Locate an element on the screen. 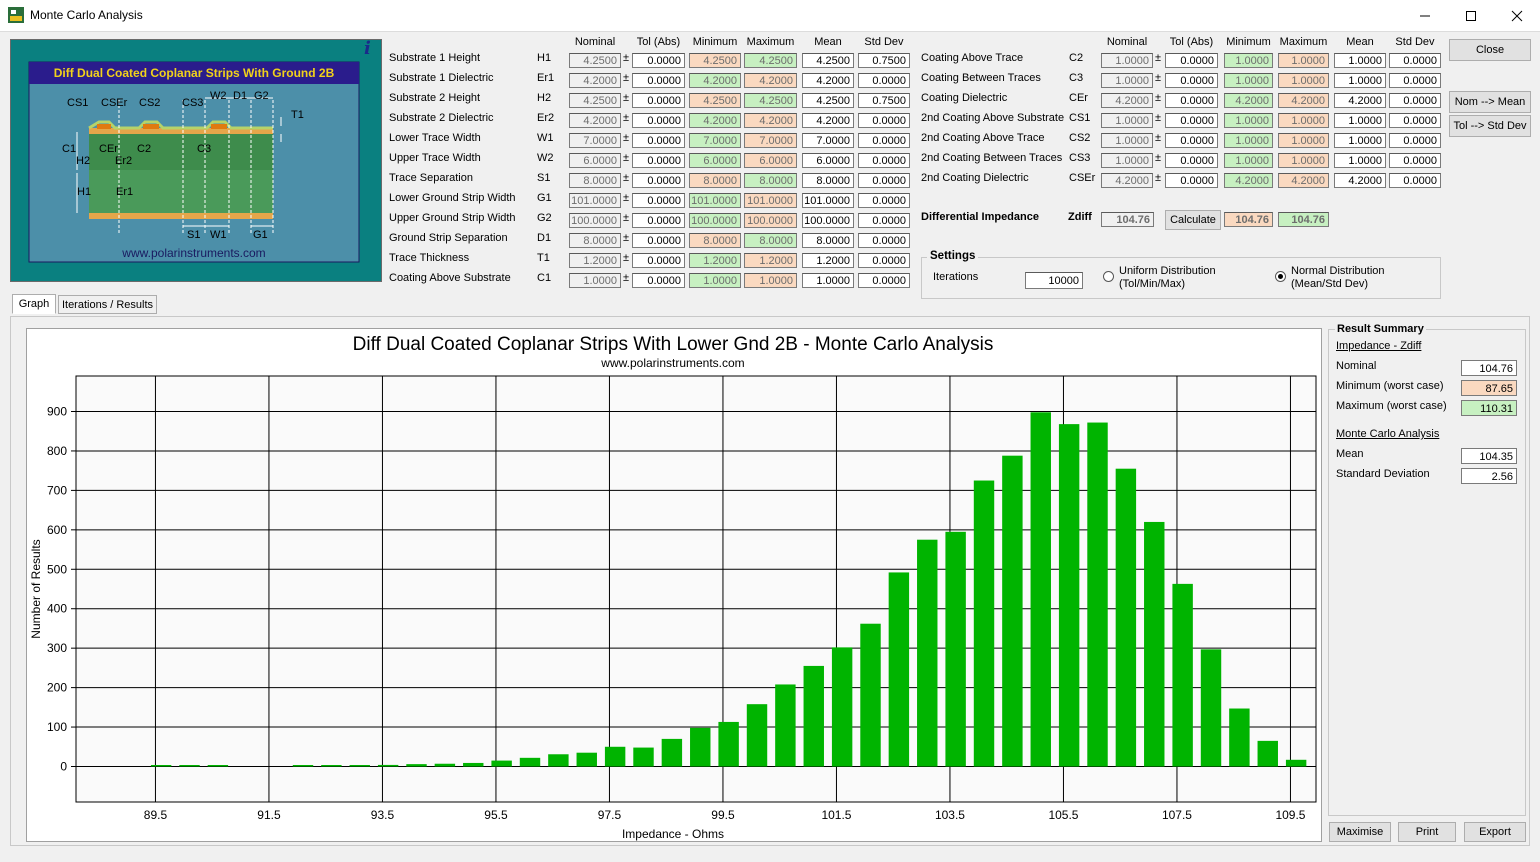  nominal-cs1-input: 1.0000 is located at coordinates (1127, 120).